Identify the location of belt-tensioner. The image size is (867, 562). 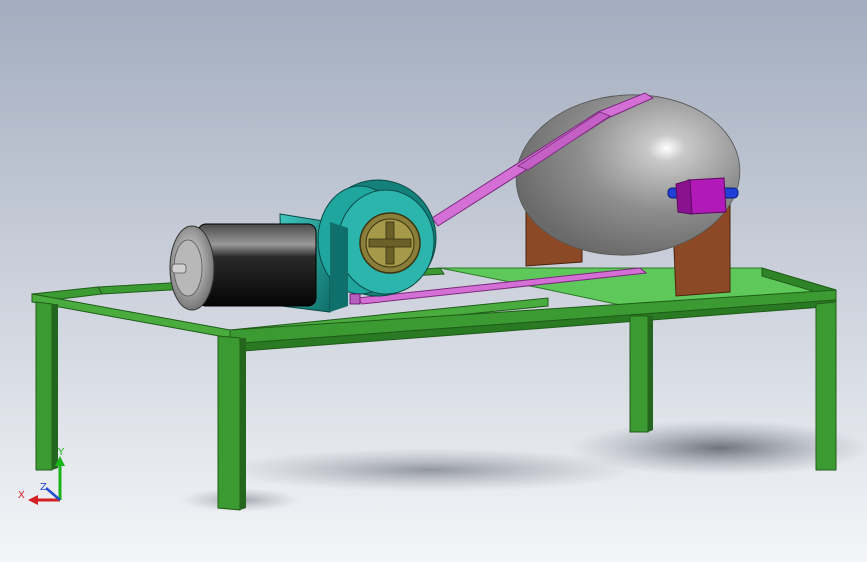
(355, 299).